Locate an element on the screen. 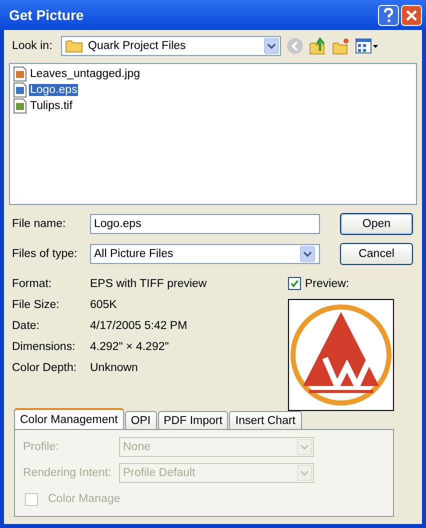 This screenshot has height=528, width=426. info-label: Color Depth: is located at coordinates (45, 368).